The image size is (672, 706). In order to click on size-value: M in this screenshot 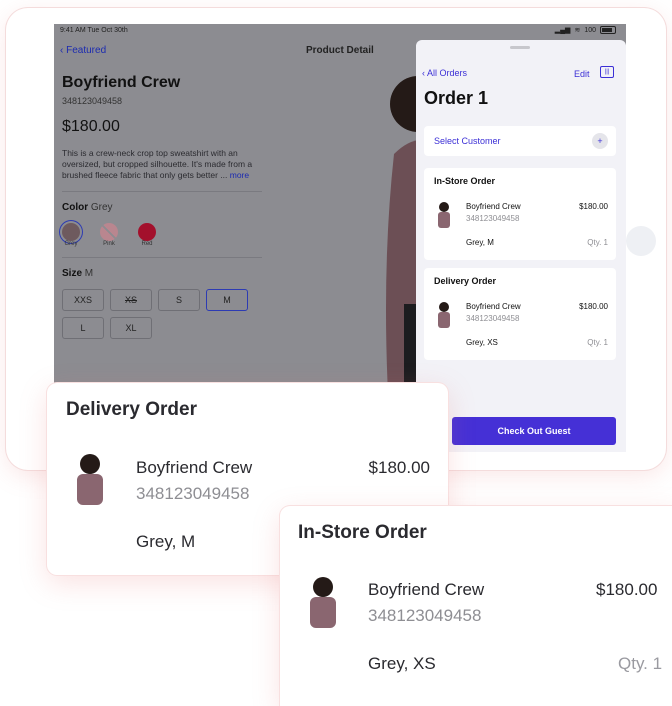, I will do `click(89, 273)`.